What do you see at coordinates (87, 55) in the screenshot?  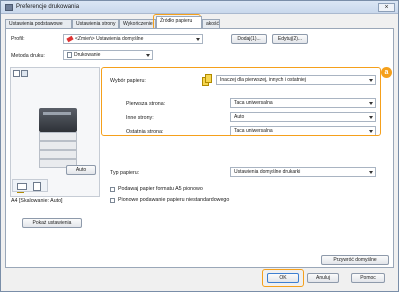 I see `print-method-value: Drukowanie` at bounding box center [87, 55].